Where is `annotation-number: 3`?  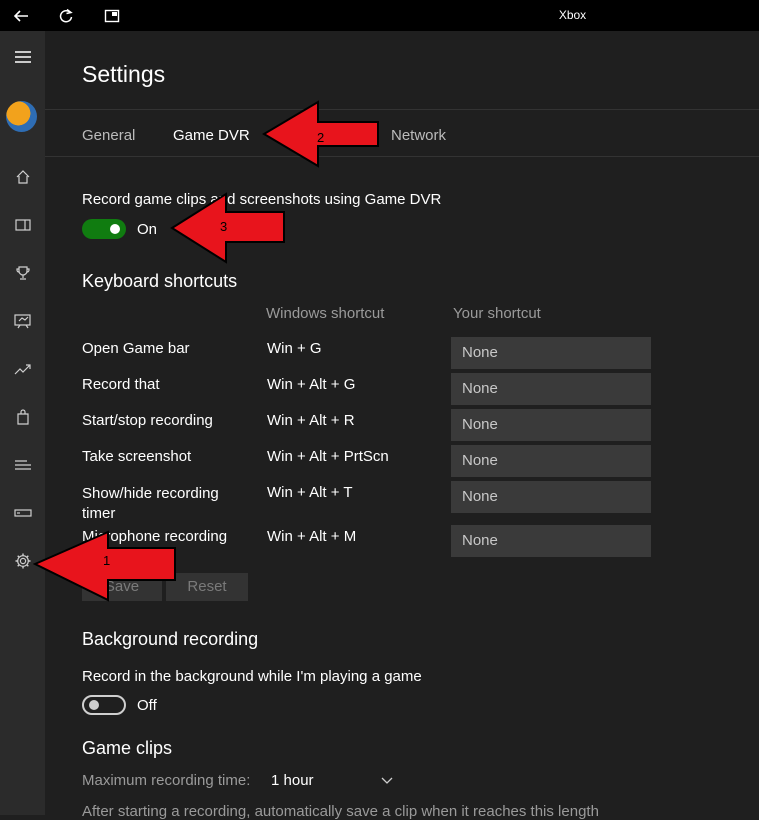 annotation-number: 3 is located at coordinates (223, 226).